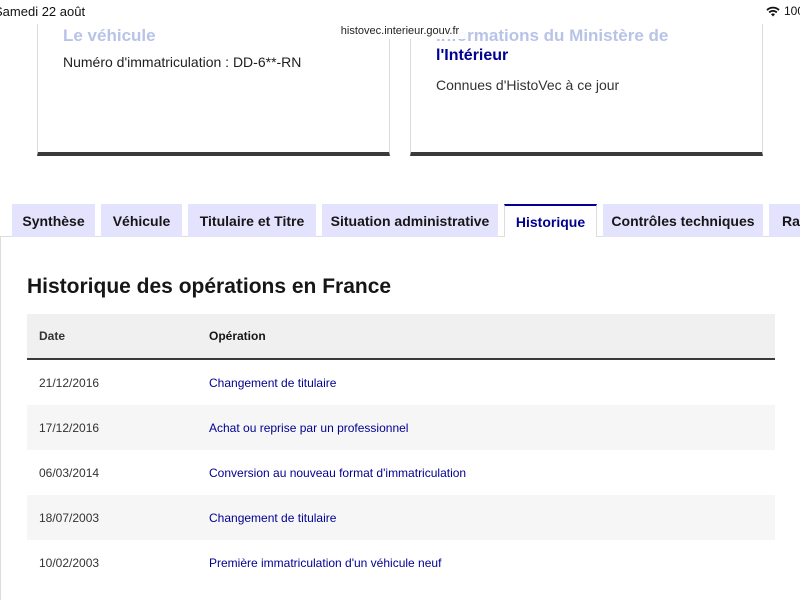  Describe the element at coordinates (309, 427) in the screenshot. I see `row-operation: Achat ou reprise par un professionnel` at that location.